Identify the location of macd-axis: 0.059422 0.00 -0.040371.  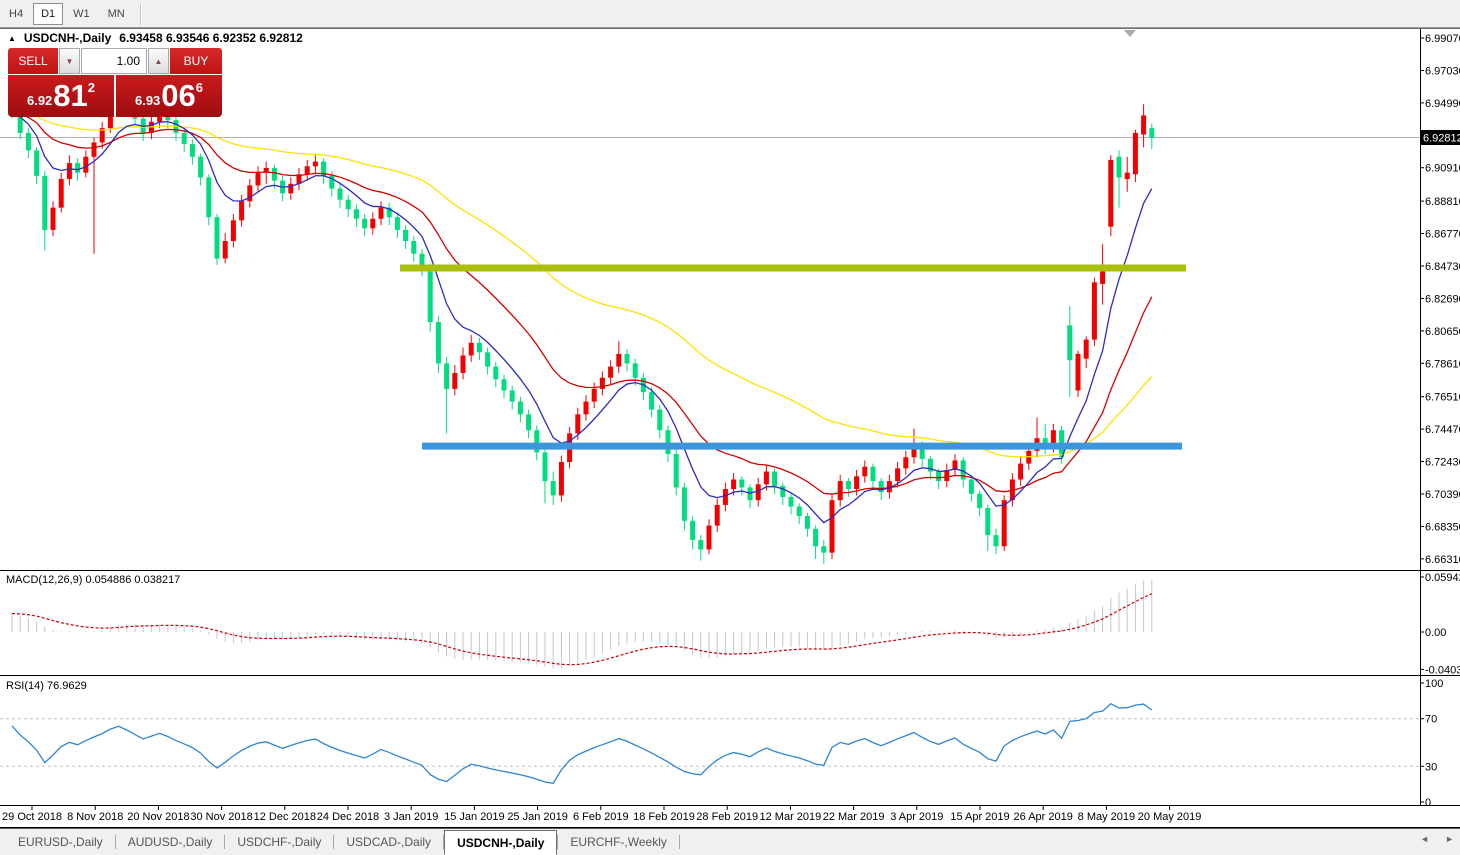
(1440, 624).